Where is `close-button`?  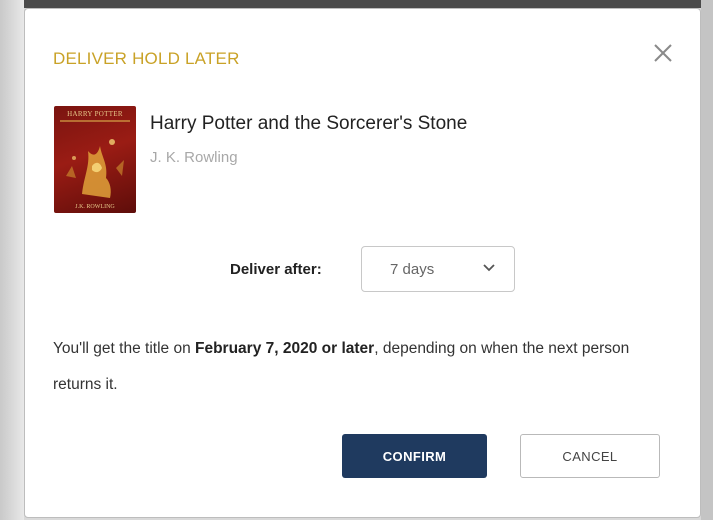
close-button is located at coordinates (663, 53).